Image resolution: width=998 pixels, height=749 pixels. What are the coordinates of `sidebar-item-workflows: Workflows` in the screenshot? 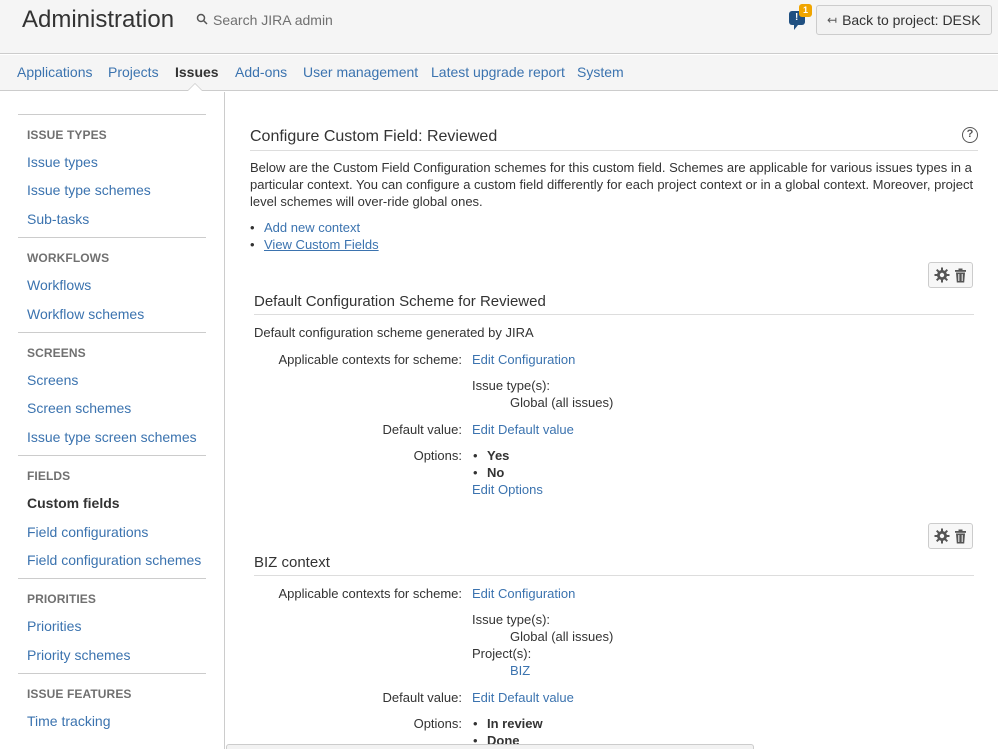 It's located at (59, 285).